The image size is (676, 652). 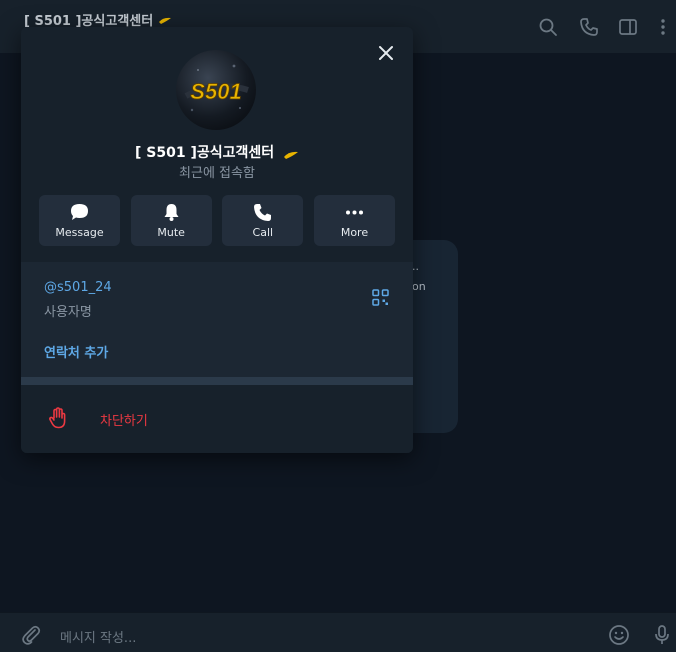 I want to click on block-user-button: 차단하기, so click(x=217, y=419).